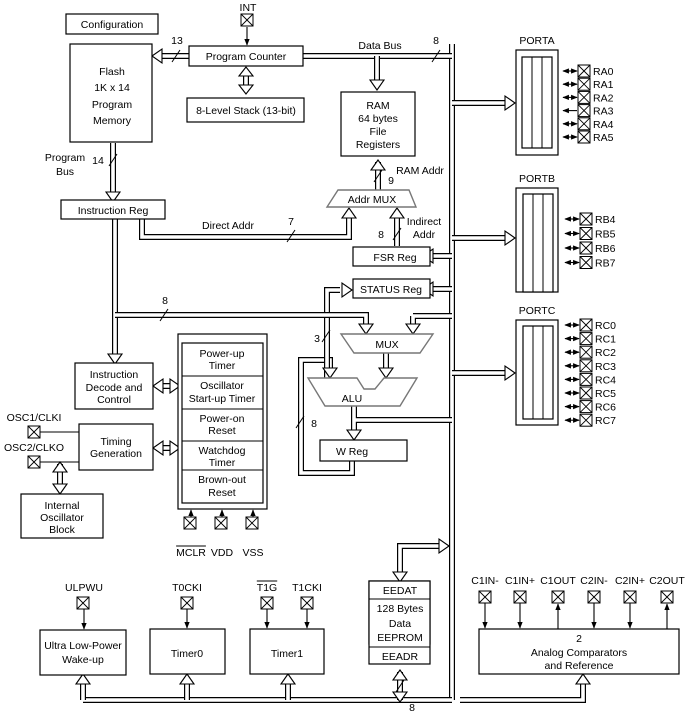  What do you see at coordinates (378, 119) in the screenshot?
I see `svg-text: 64 bytes` at bounding box center [378, 119].